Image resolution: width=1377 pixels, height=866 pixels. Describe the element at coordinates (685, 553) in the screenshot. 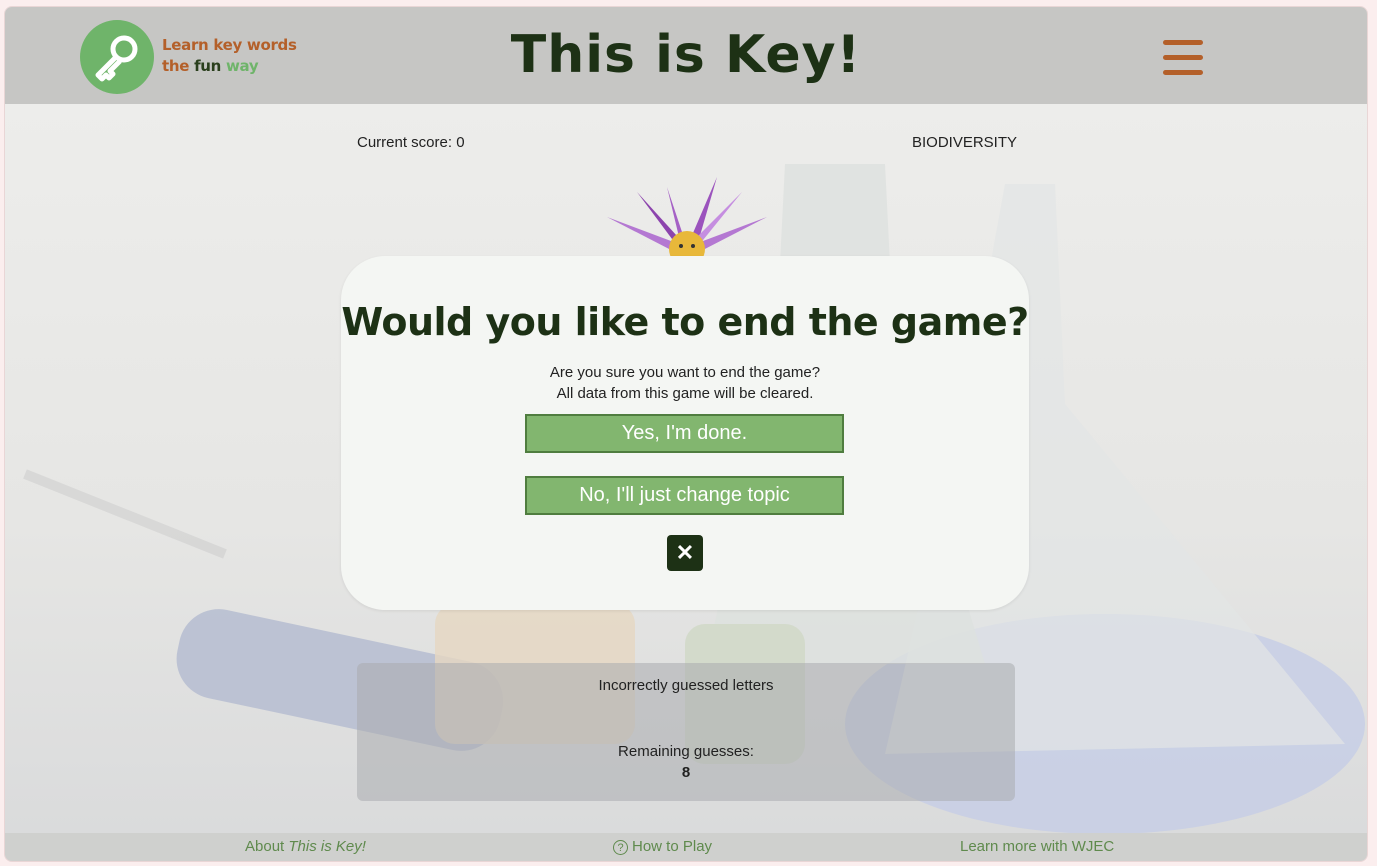

I see `close-icon: ✕` at that location.